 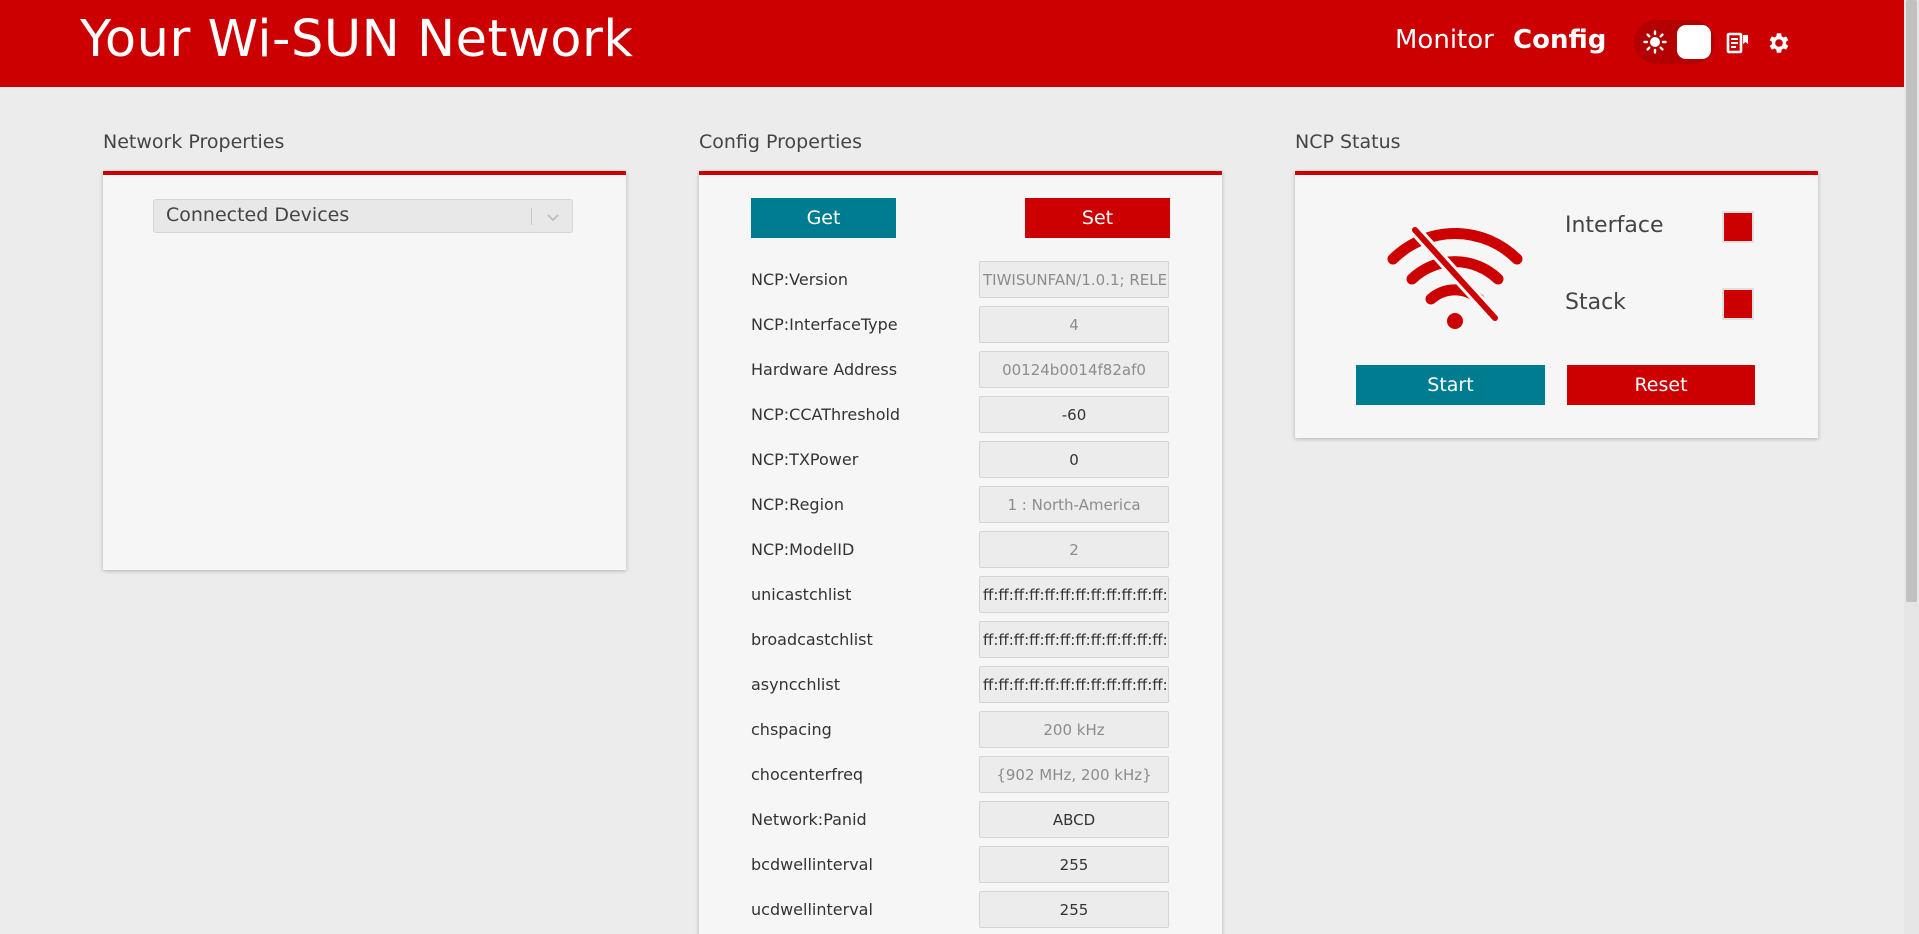 What do you see at coordinates (1455, 277) in the screenshot?
I see `wifi-off-icon` at bounding box center [1455, 277].